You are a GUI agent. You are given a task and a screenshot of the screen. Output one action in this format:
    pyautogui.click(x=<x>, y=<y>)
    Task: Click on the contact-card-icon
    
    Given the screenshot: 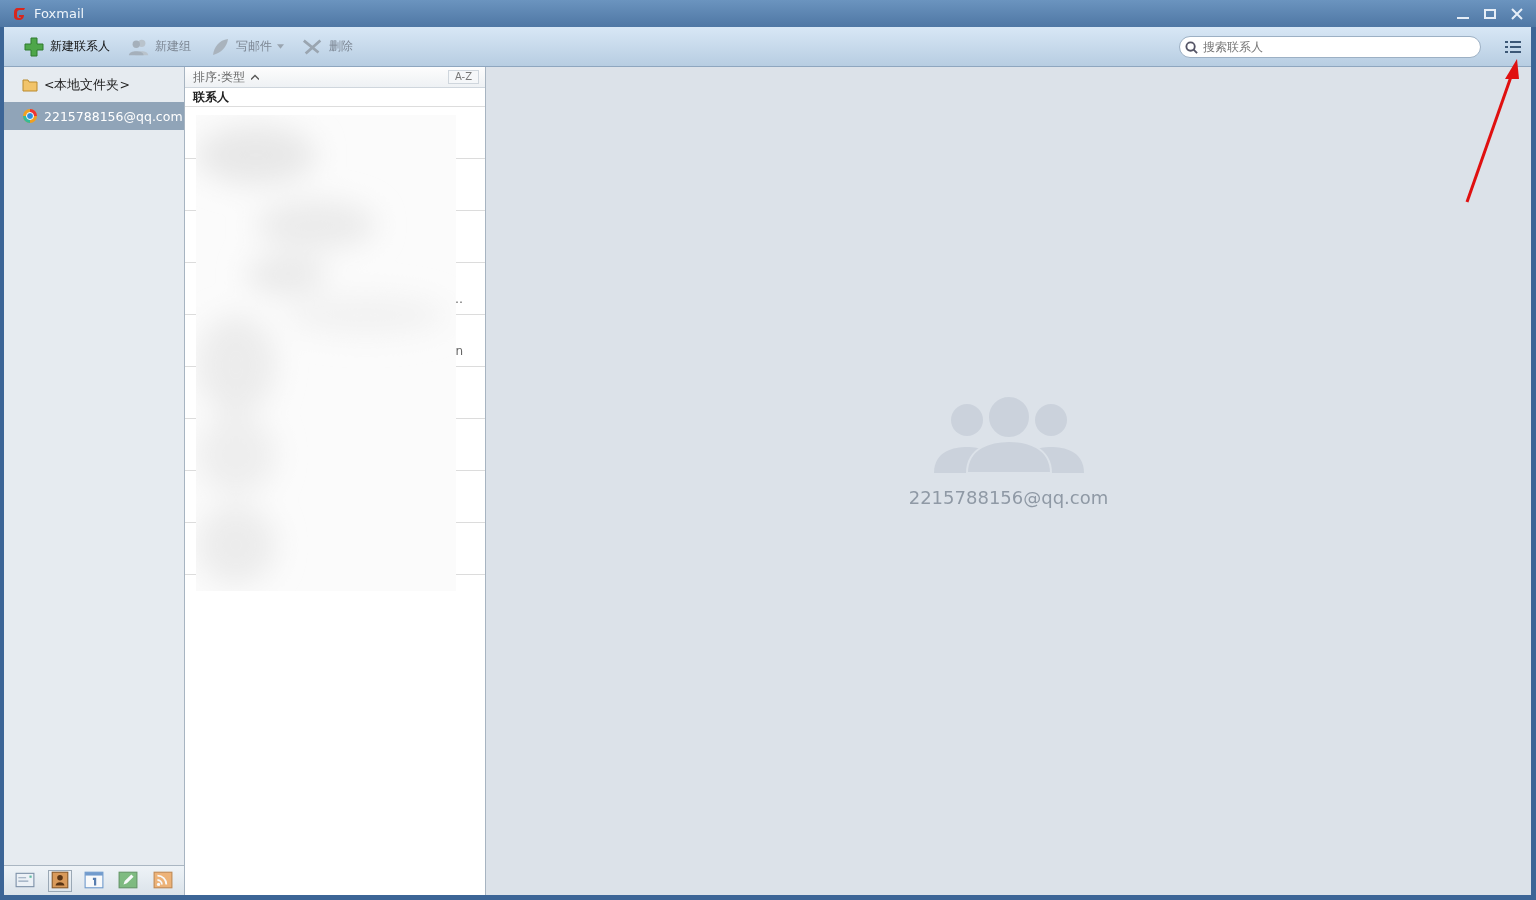 What is the action you would take?
    pyautogui.click(x=59, y=880)
    